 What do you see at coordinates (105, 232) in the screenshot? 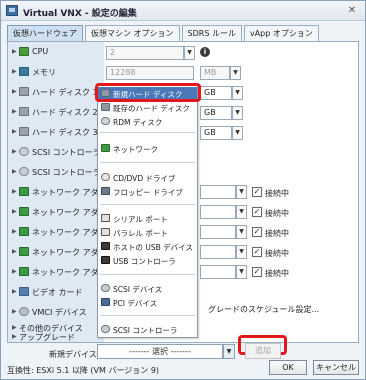
I see `parallel-port-icon` at bounding box center [105, 232].